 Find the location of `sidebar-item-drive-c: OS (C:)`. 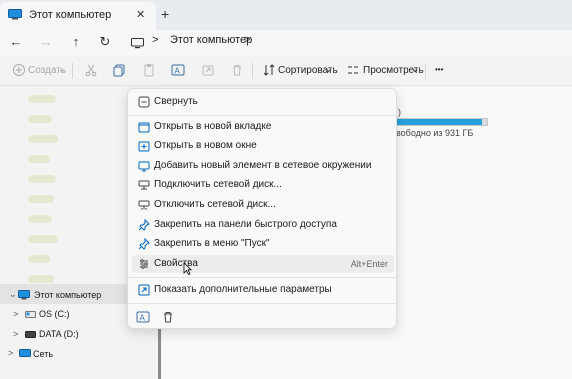

sidebar-item-drive-c: OS (C:) is located at coordinates (54, 314).